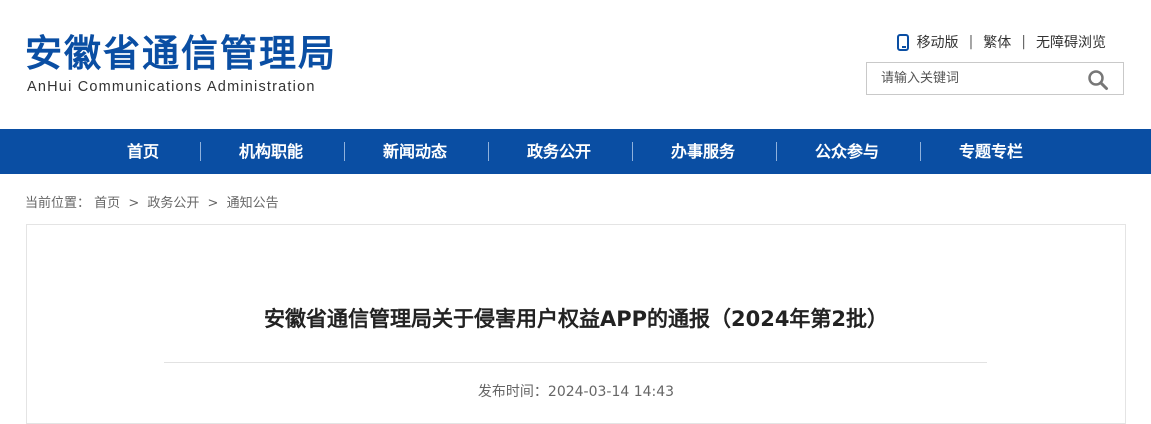 The height and width of the screenshot is (424, 1151). What do you see at coordinates (107, 203) in the screenshot?
I see `breadcrumb-home: 首页` at bounding box center [107, 203].